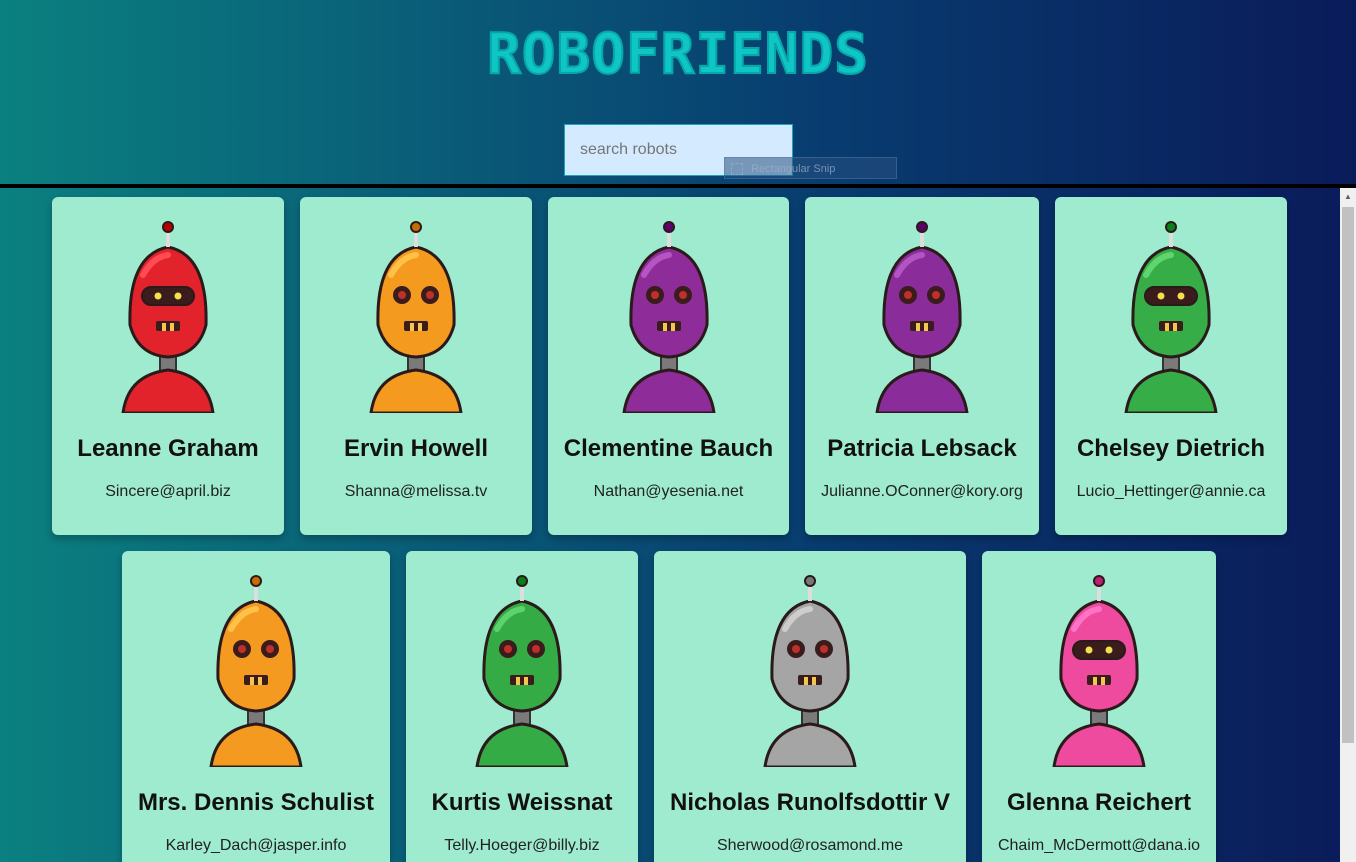 This screenshot has width=1356, height=862. What do you see at coordinates (256, 845) in the screenshot?
I see `robot-email: Karley_Dach@jasper.info` at bounding box center [256, 845].